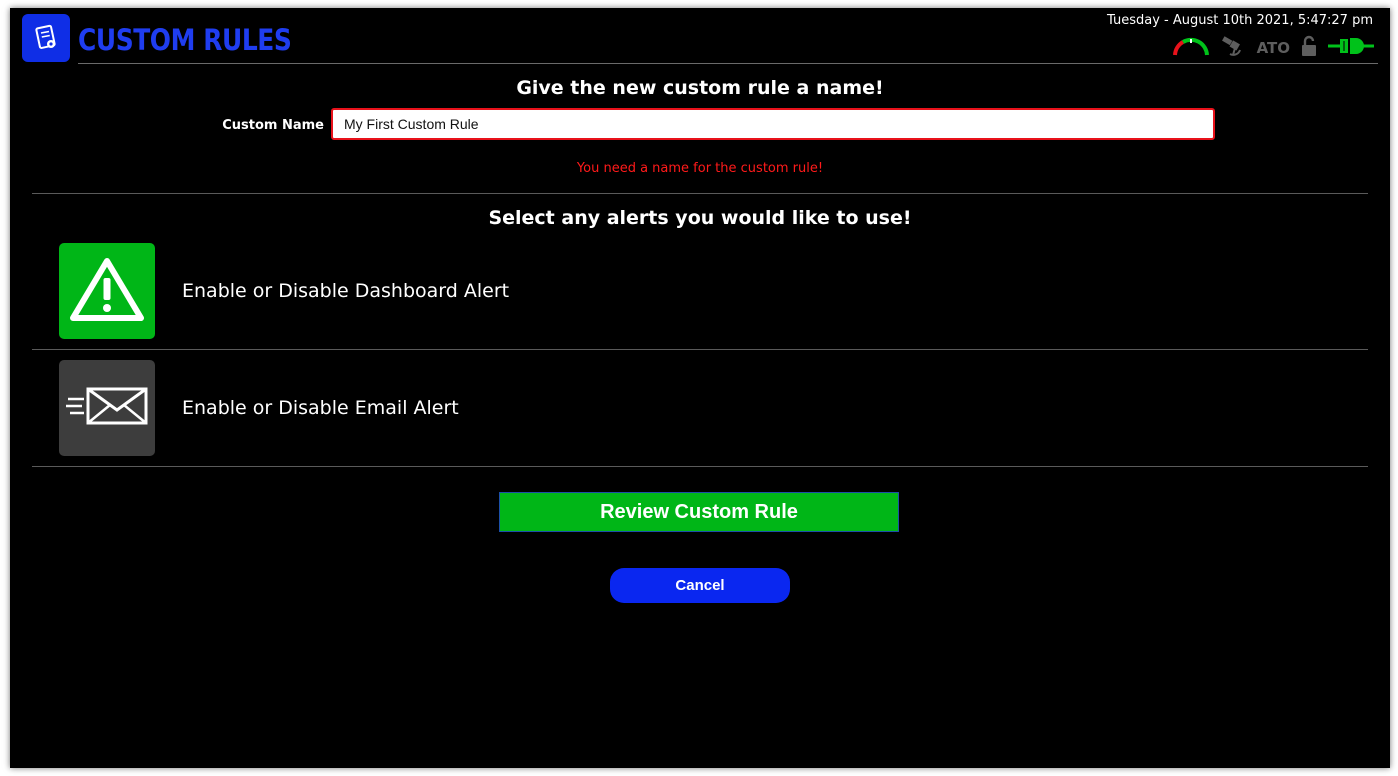 Image resolution: width=1398 pixels, height=776 pixels. What do you see at coordinates (1309, 48) in the screenshot?
I see `unlock-icon` at bounding box center [1309, 48].